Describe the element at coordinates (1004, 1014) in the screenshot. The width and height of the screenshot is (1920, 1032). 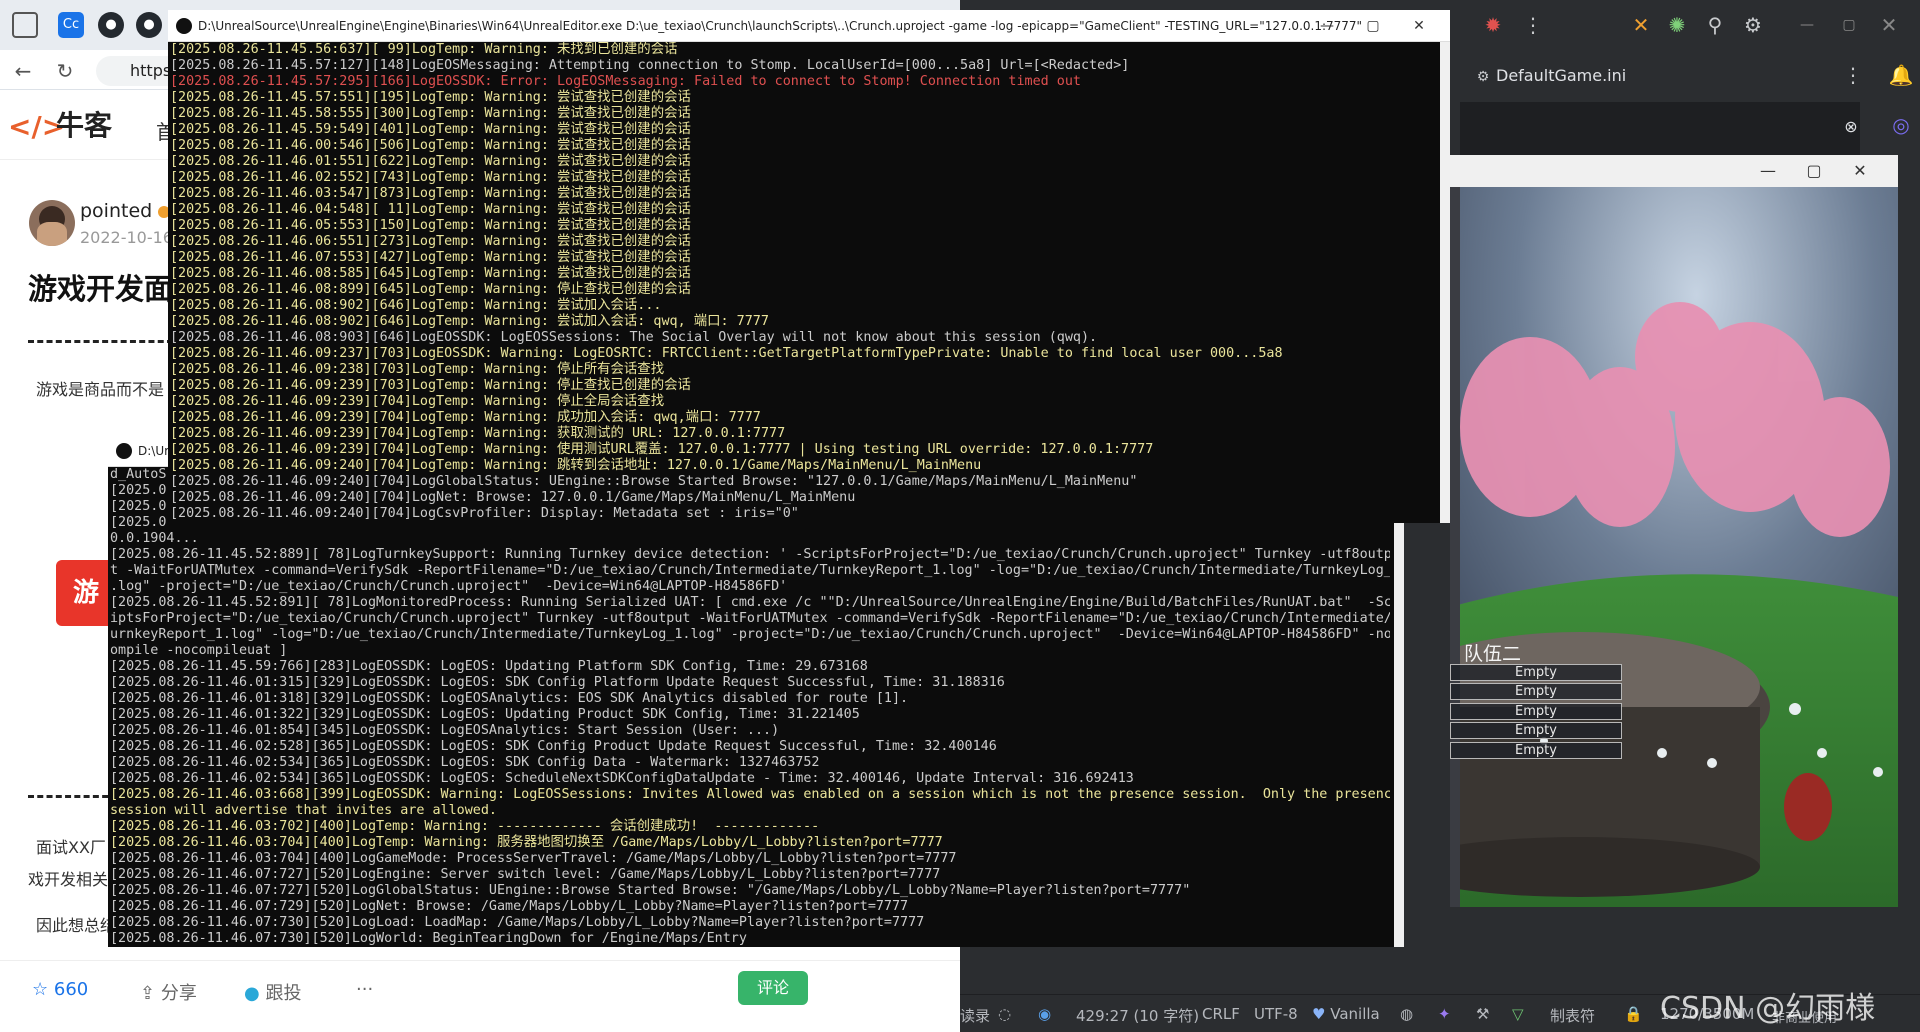
I see `sync-icon: ◌` at that location.